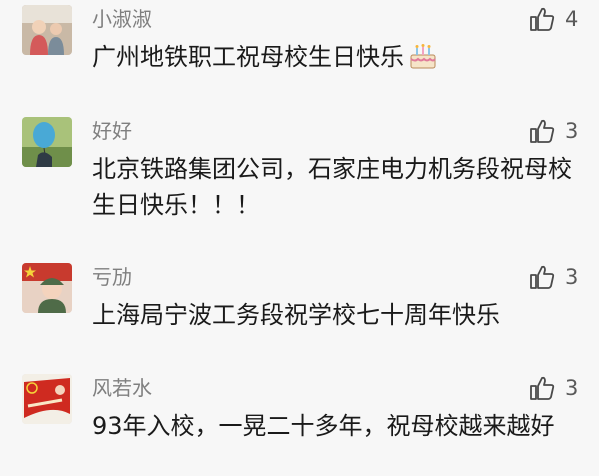 Image resolution: width=599 pixels, height=476 pixels. What do you see at coordinates (332, 187) in the screenshot?
I see `comment-text: 北京铁路集团公司，石家庄电力机务段祝母校生日快乐！！！` at bounding box center [332, 187].